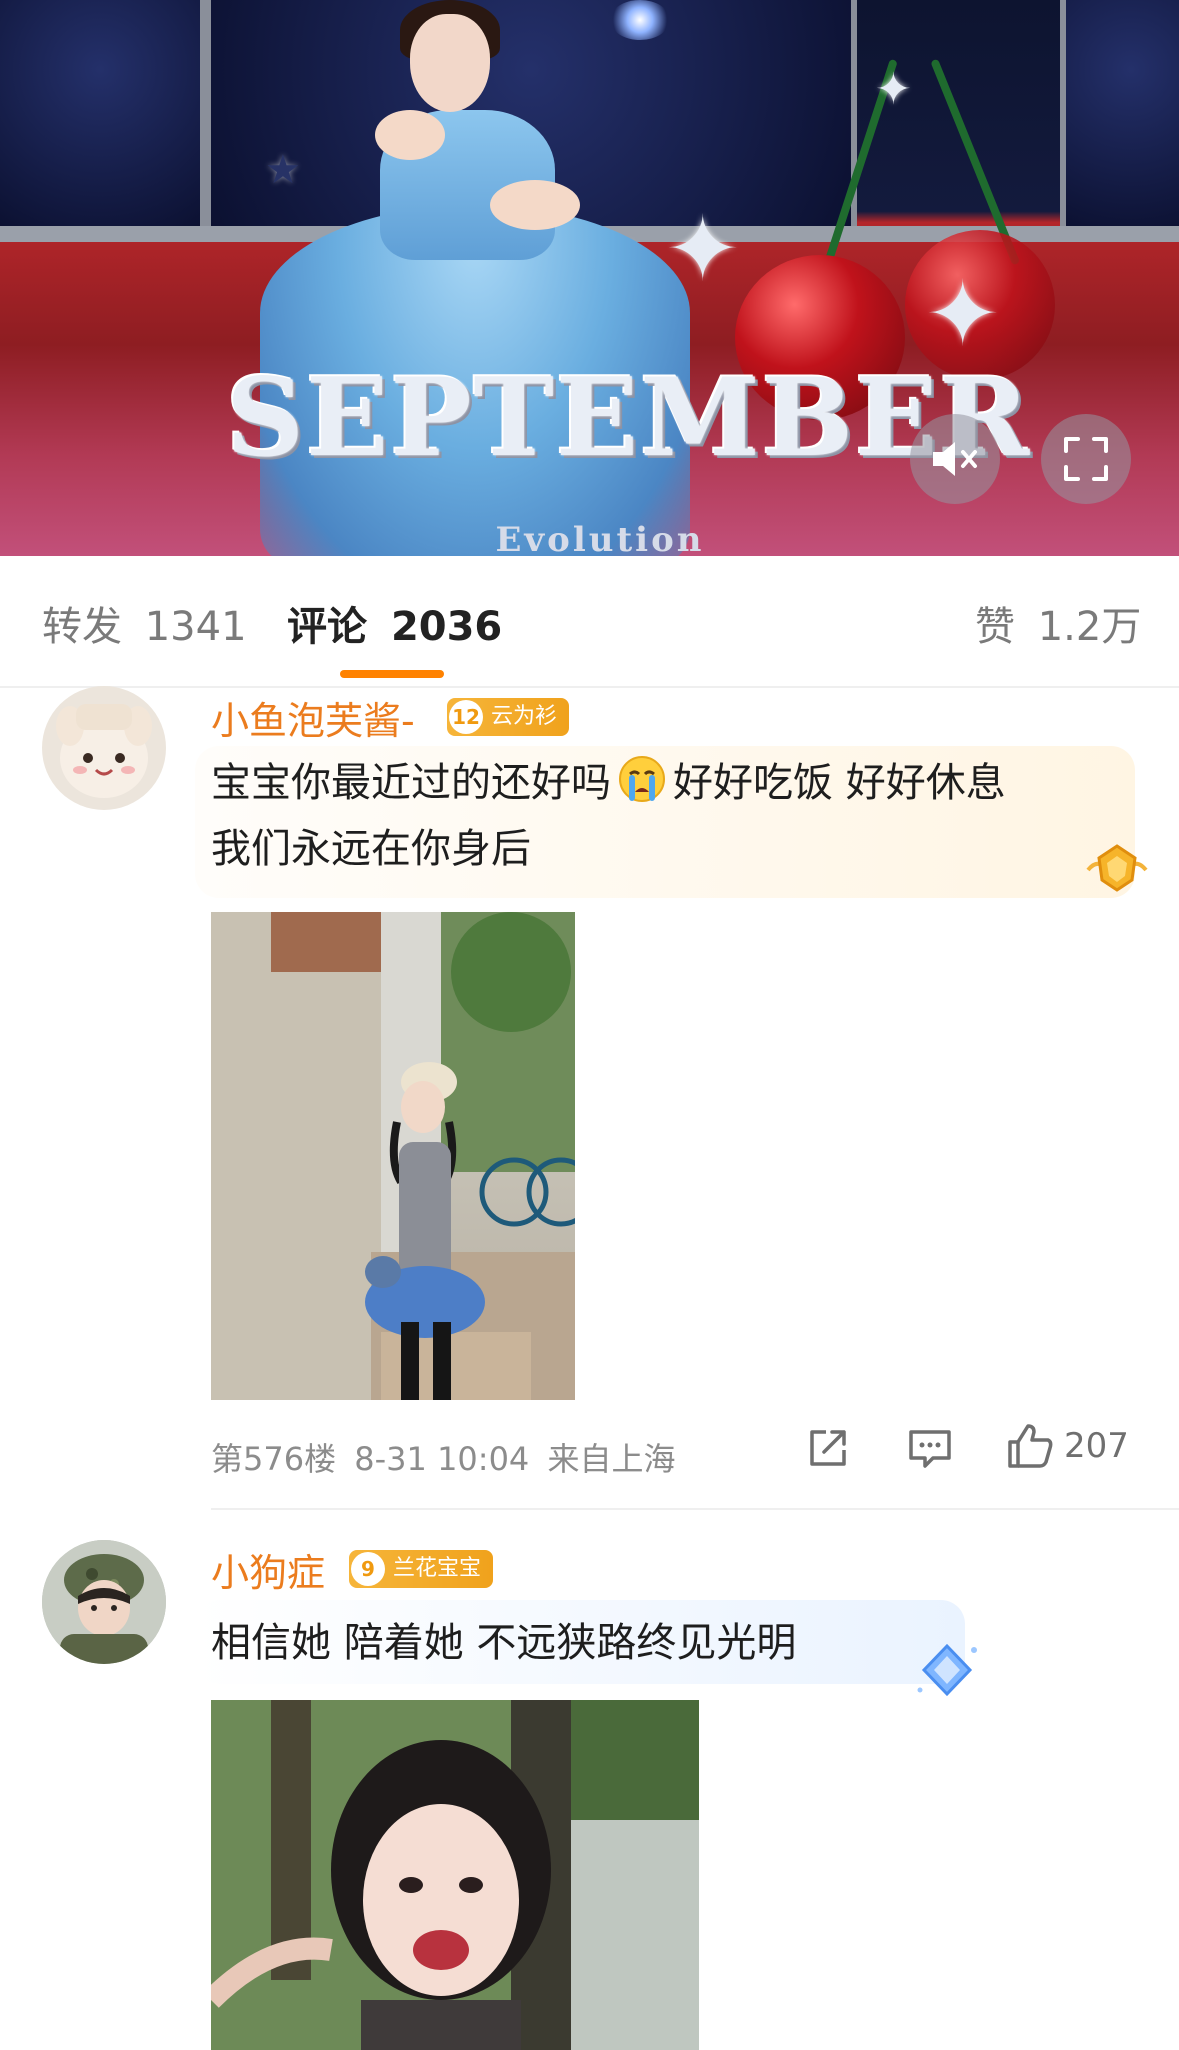 This screenshot has height=2050, width=1179. What do you see at coordinates (629, 418) in the screenshot?
I see `video-title-graphic: SEPTEMBER` at bounding box center [629, 418].